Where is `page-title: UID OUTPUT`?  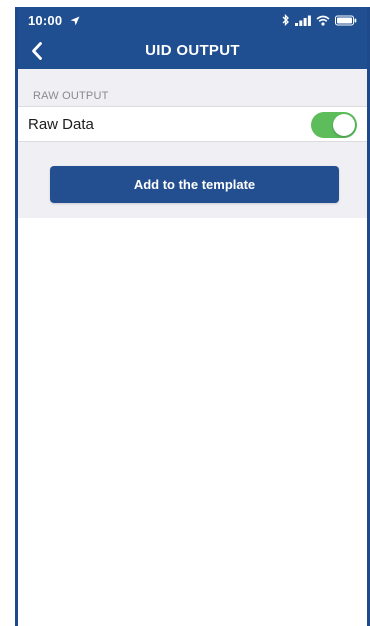
page-title: UID OUTPUT is located at coordinates (192, 50).